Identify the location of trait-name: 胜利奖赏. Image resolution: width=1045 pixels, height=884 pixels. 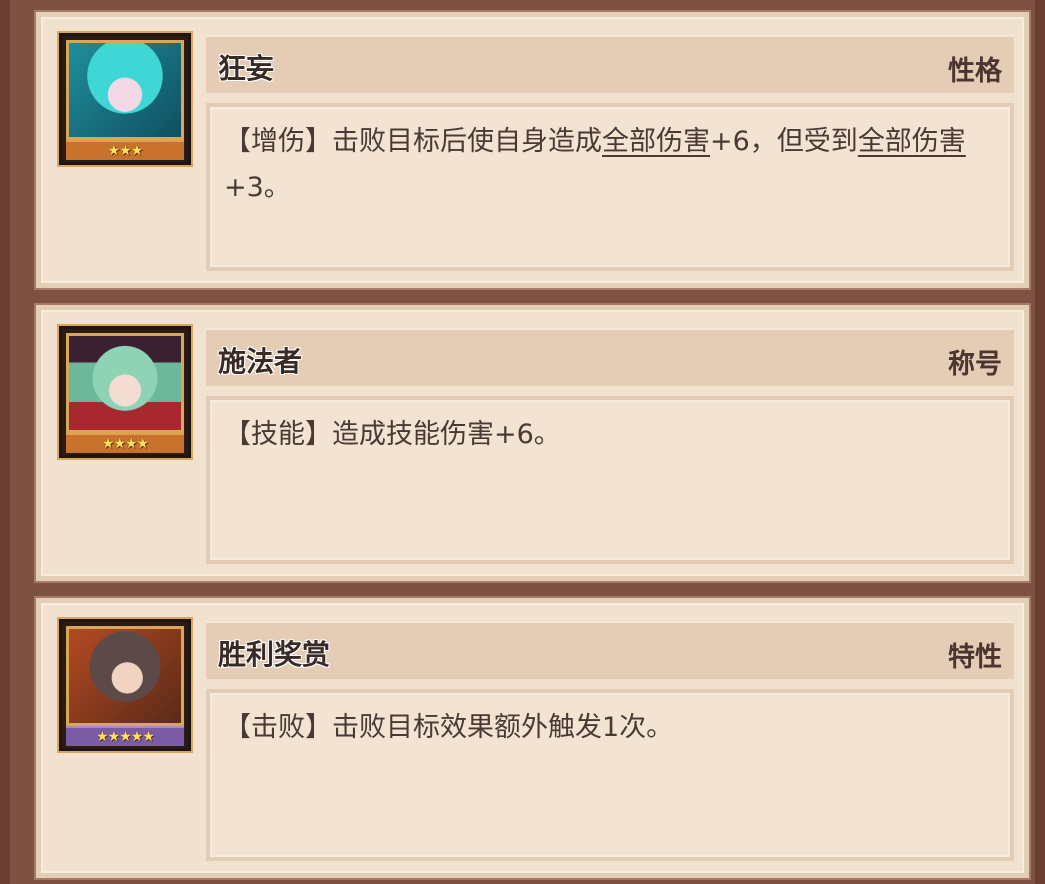
(274, 654).